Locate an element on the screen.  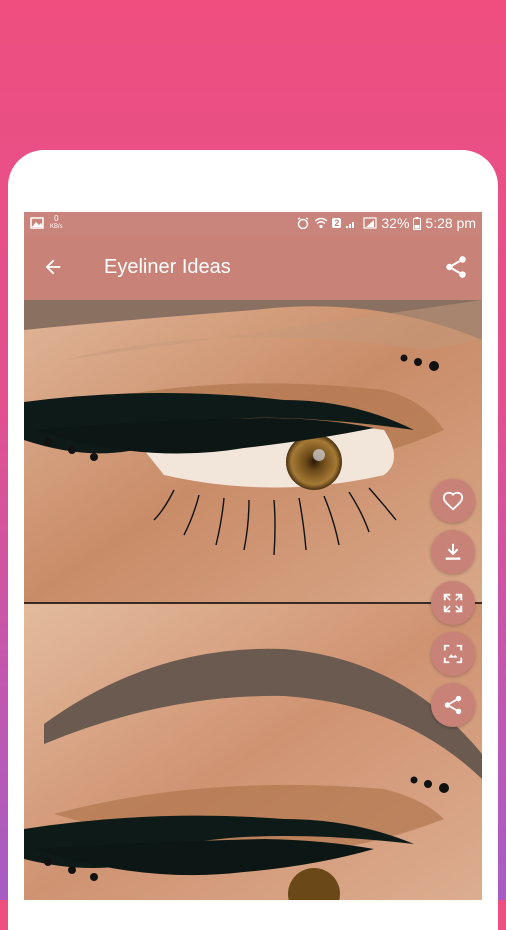
network-speed-value: 0 is located at coordinates (56, 218).